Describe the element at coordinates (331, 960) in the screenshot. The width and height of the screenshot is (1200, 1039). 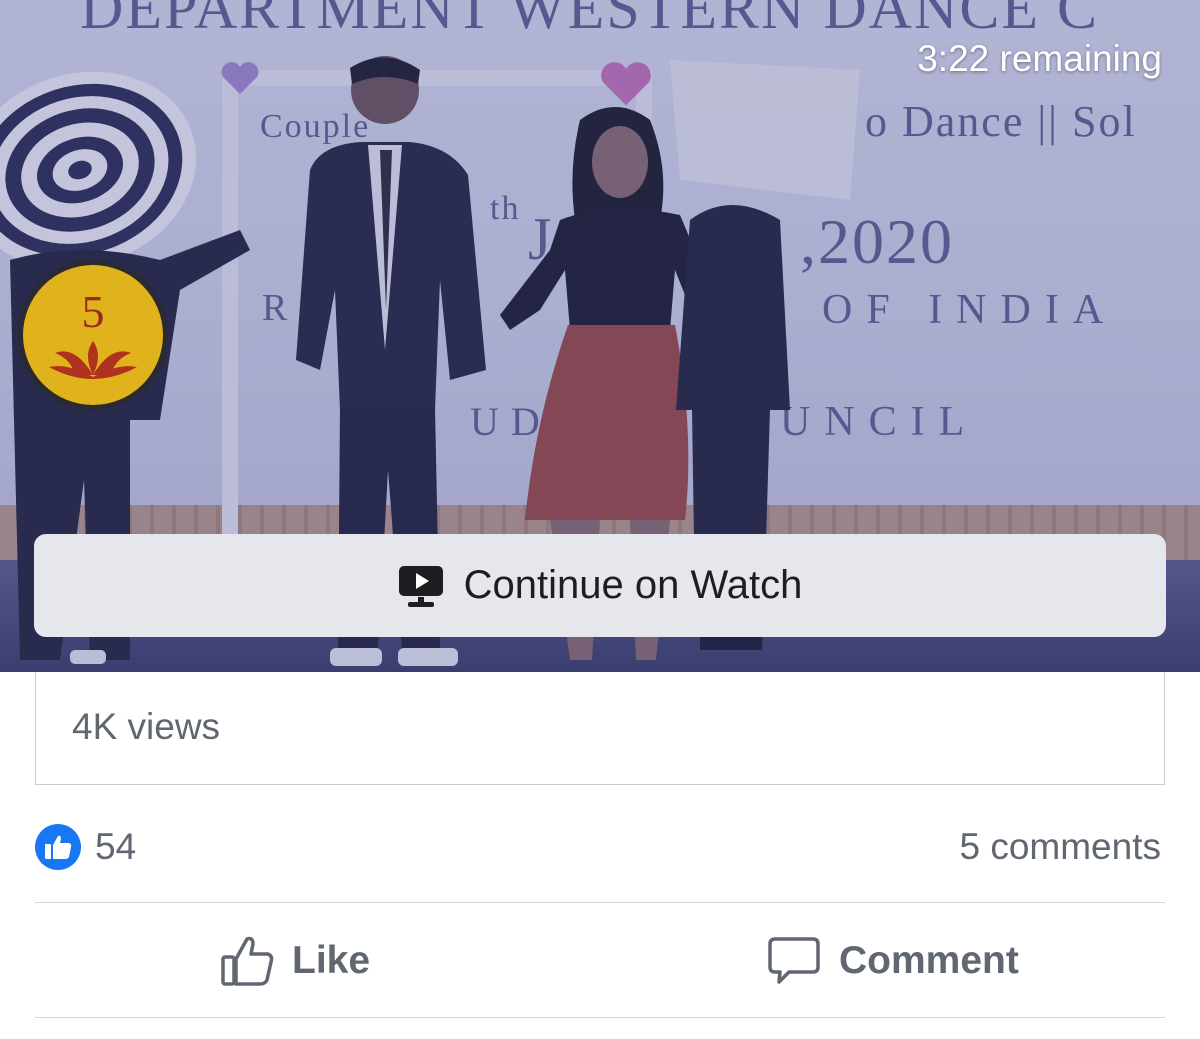
I see `like-label: Like` at that location.